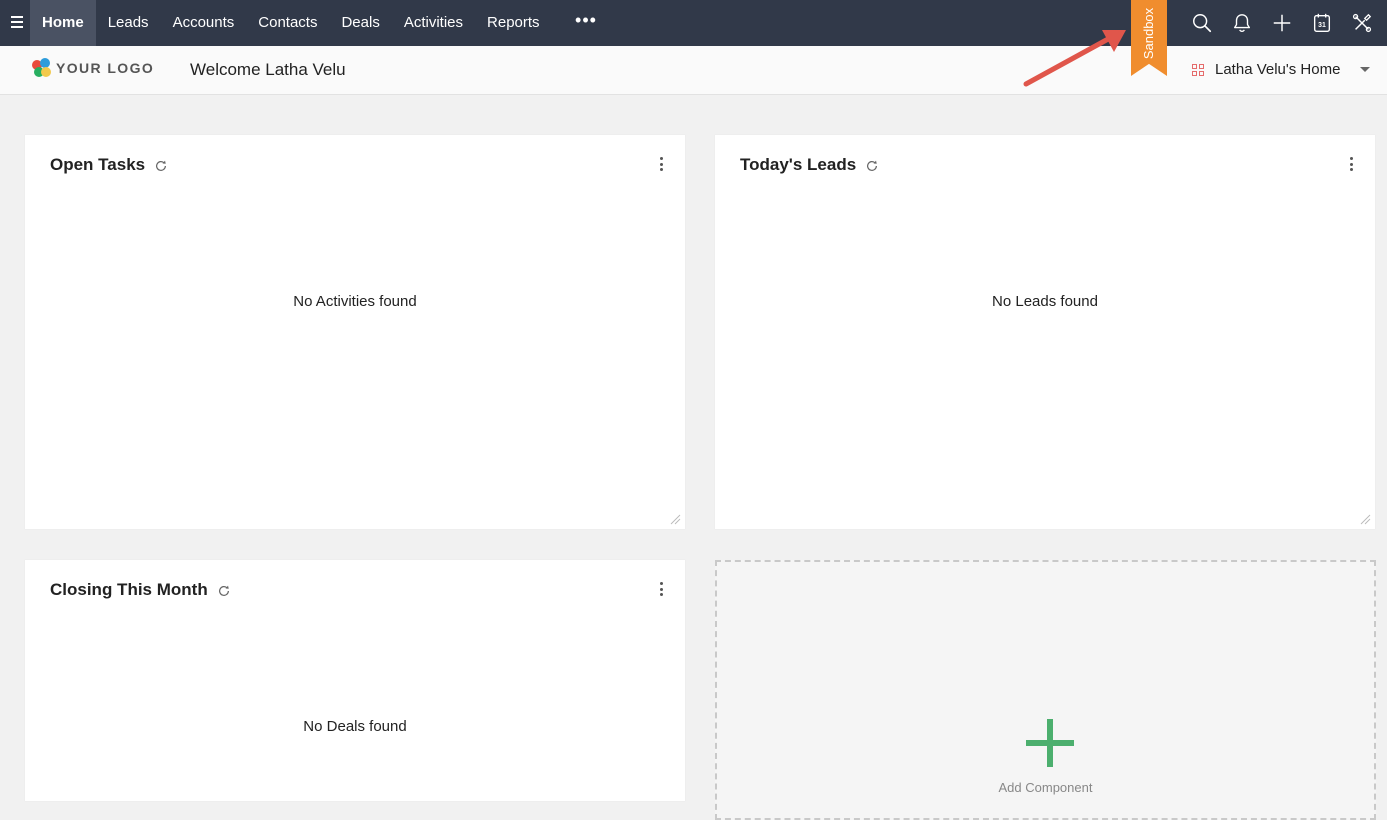 Image resolution: width=1387 pixels, height=820 pixels. What do you see at coordinates (1362, 23) in the screenshot?
I see `tools-icon` at bounding box center [1362, 23].